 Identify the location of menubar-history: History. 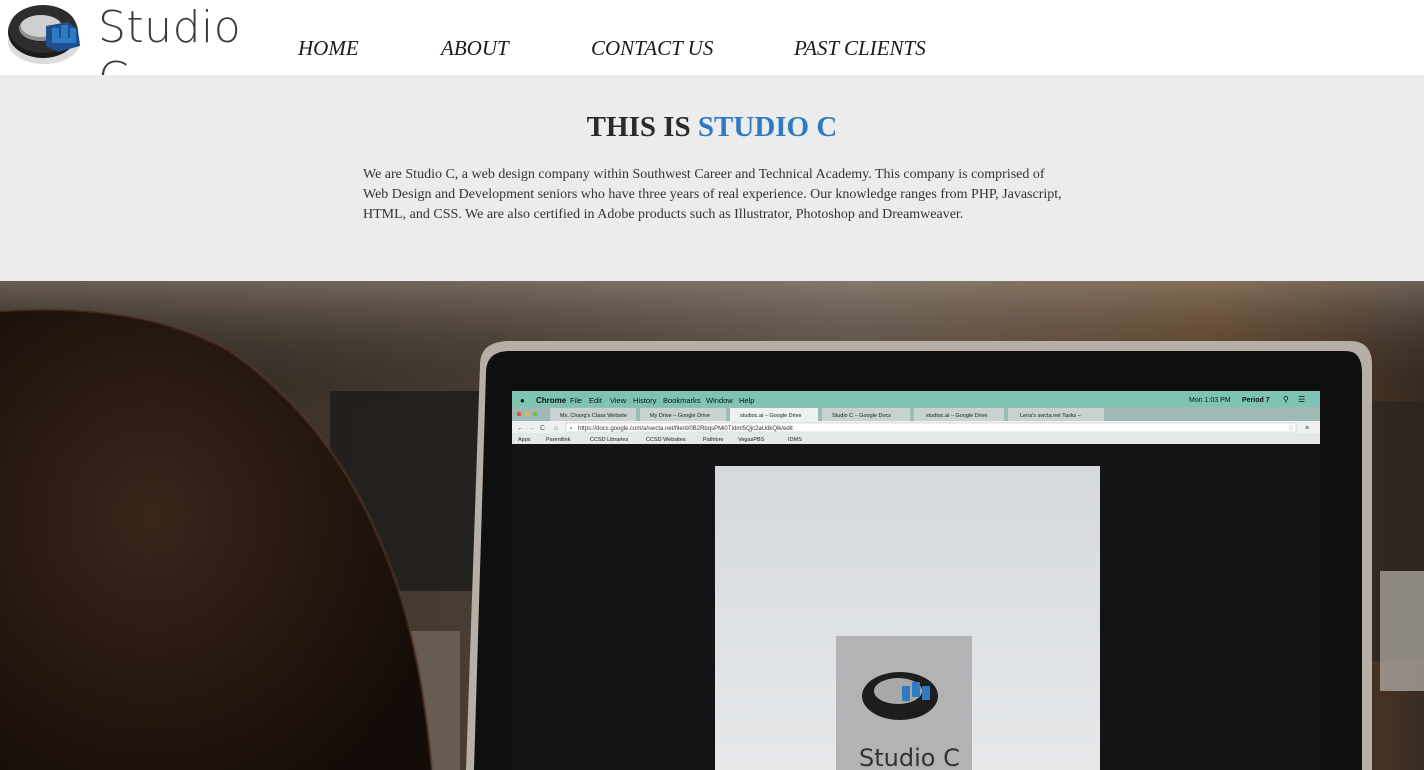
(645, 400).